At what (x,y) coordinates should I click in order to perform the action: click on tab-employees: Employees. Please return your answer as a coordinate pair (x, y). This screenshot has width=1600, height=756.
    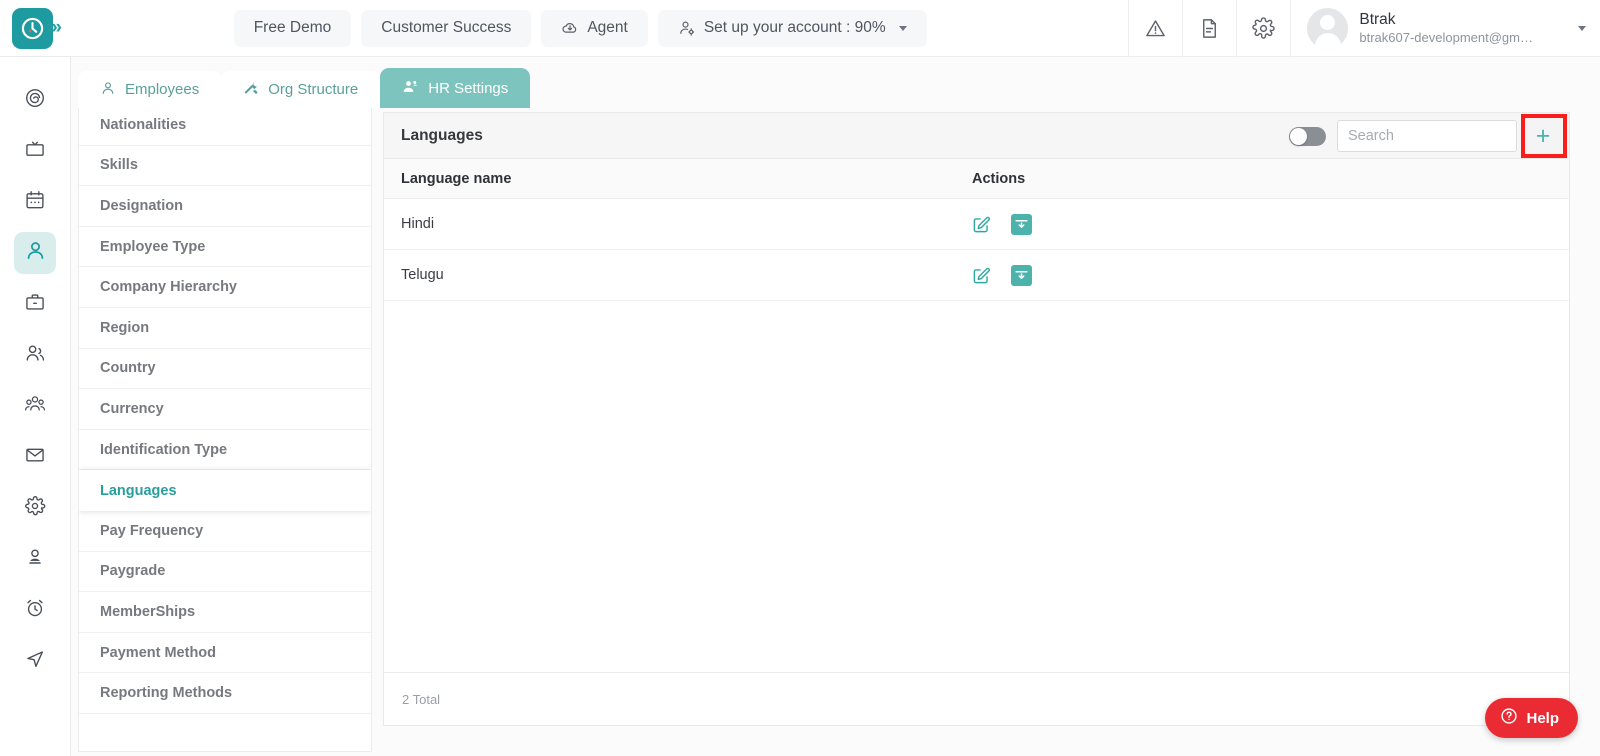
    Looking at the image, I should click on (150, 89).